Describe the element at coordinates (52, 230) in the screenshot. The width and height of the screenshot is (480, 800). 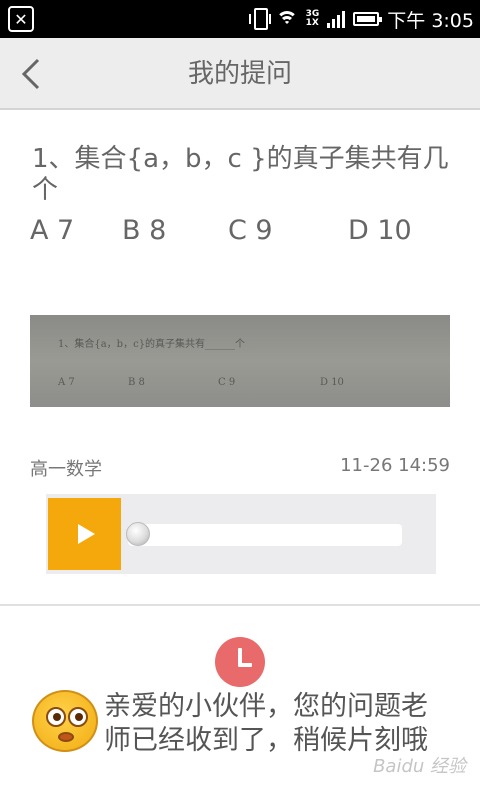
I see `option-a: A 7` at that location.